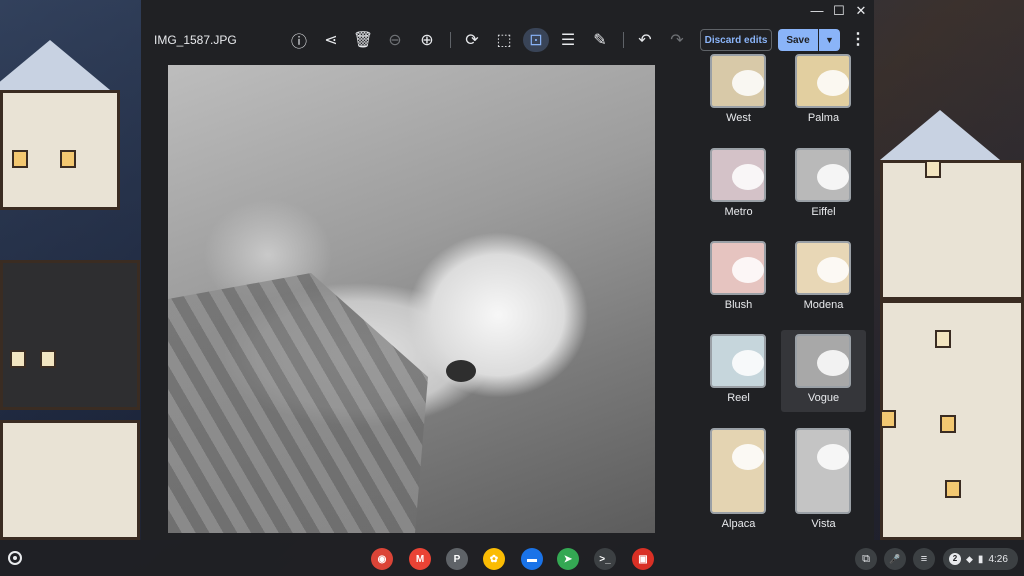 This screenshot has height=576, width=1024. Describe the element at coordinates (823, 185) in the screenshot. I see `filter-option-eiffel: Eiffel` at that location.